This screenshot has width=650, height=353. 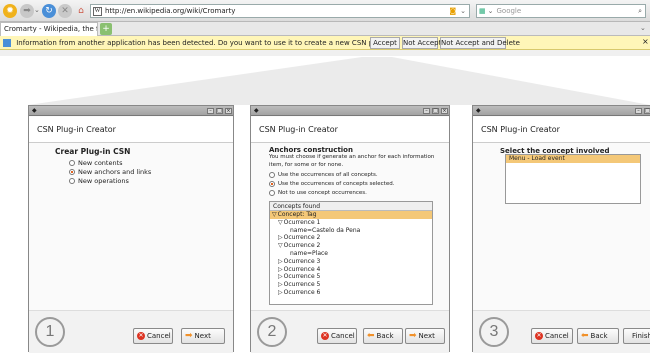 I want to click on search-engine-dropdown-icon: ⌄, so click(x=491, y=11).